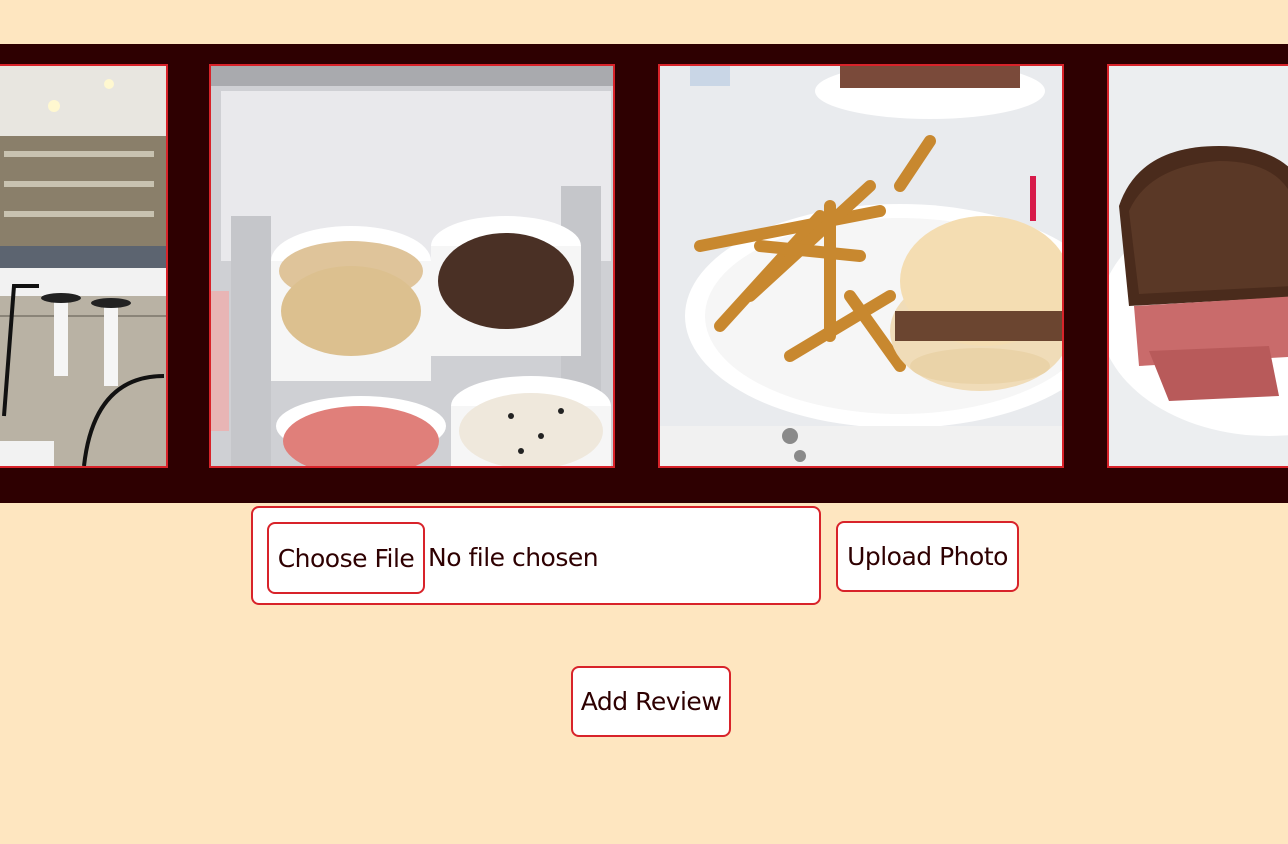 The width and height of the screenshot is (1288, 844). I want to click on reuben-sandwich-photo, so click(1197, 266).